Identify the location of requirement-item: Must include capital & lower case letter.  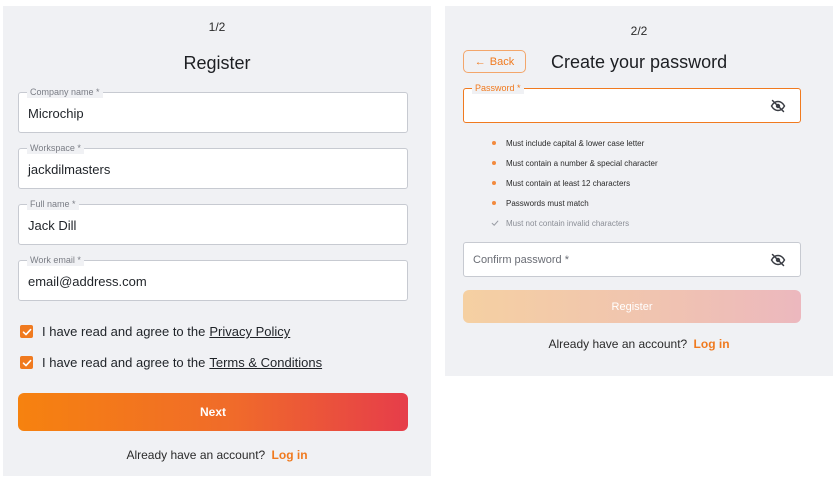
(574, 143).